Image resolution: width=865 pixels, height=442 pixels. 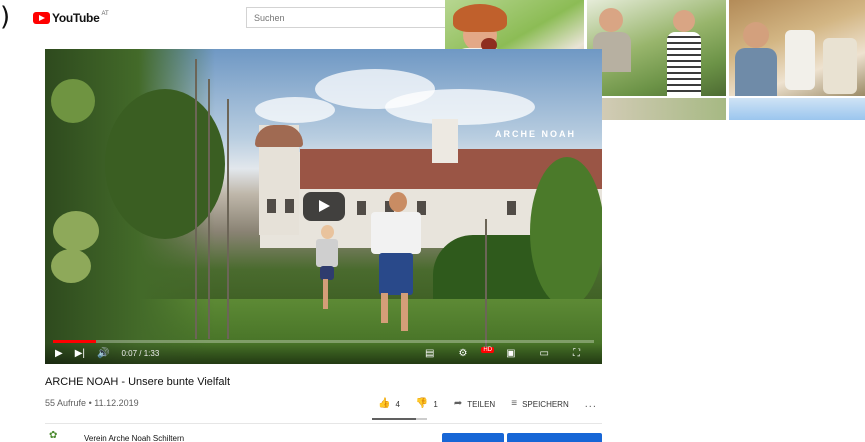 I want to click on video-meta: 55 Aufrufe • 11.12.2019, so click(x=92, y=403).